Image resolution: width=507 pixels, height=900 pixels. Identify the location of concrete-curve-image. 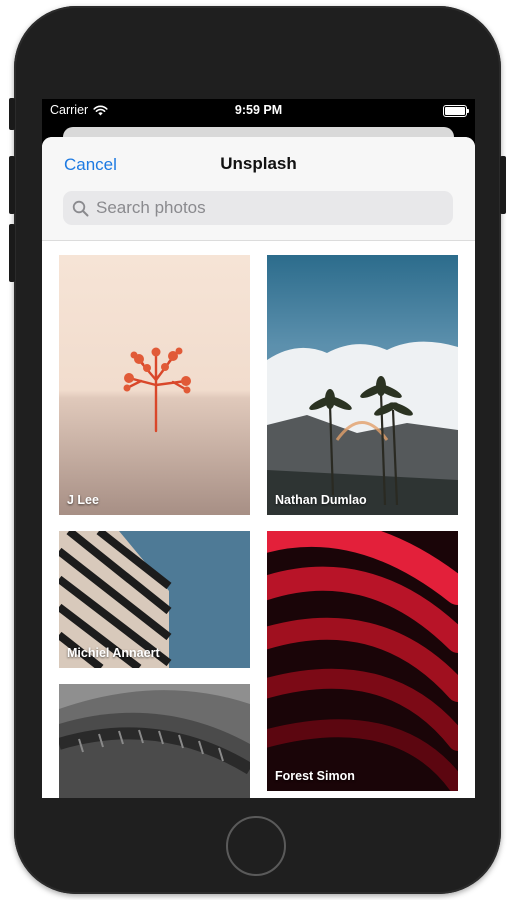
(154, 741).